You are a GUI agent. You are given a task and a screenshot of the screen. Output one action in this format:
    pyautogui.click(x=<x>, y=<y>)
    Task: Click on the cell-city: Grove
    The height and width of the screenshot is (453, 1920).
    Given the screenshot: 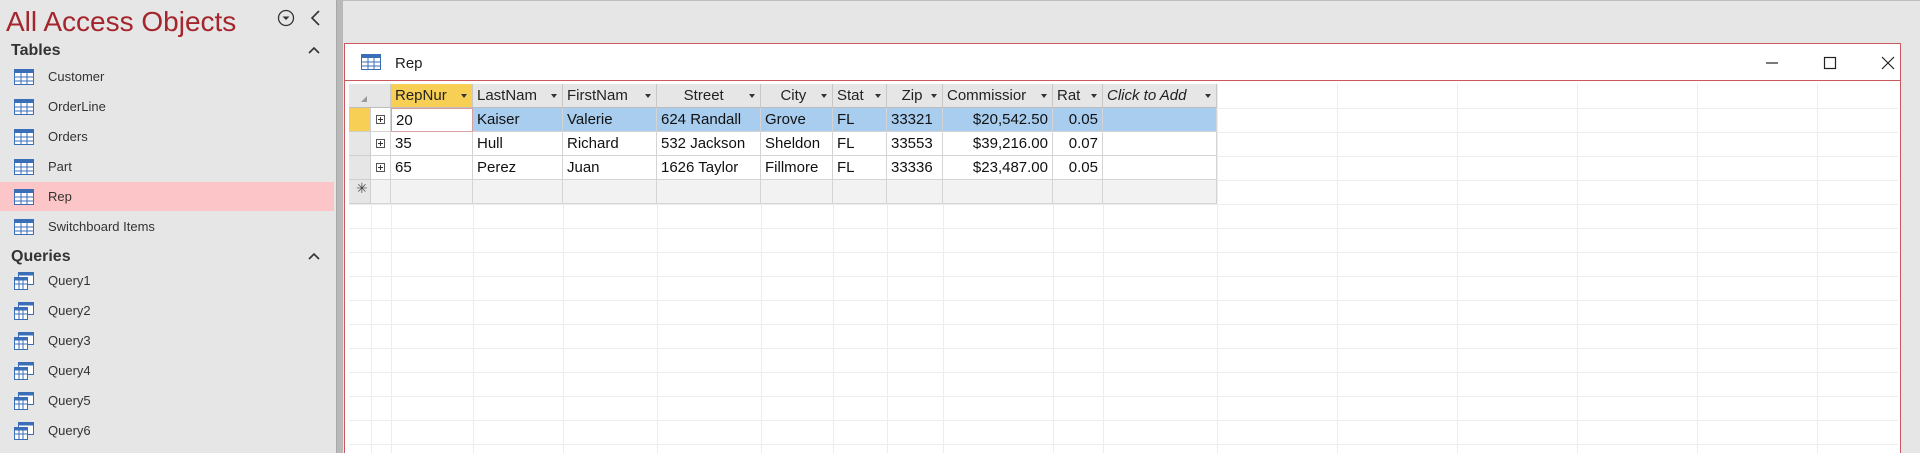 What is the action you would take?
    pyautogui.click(x=797, y=120)
    